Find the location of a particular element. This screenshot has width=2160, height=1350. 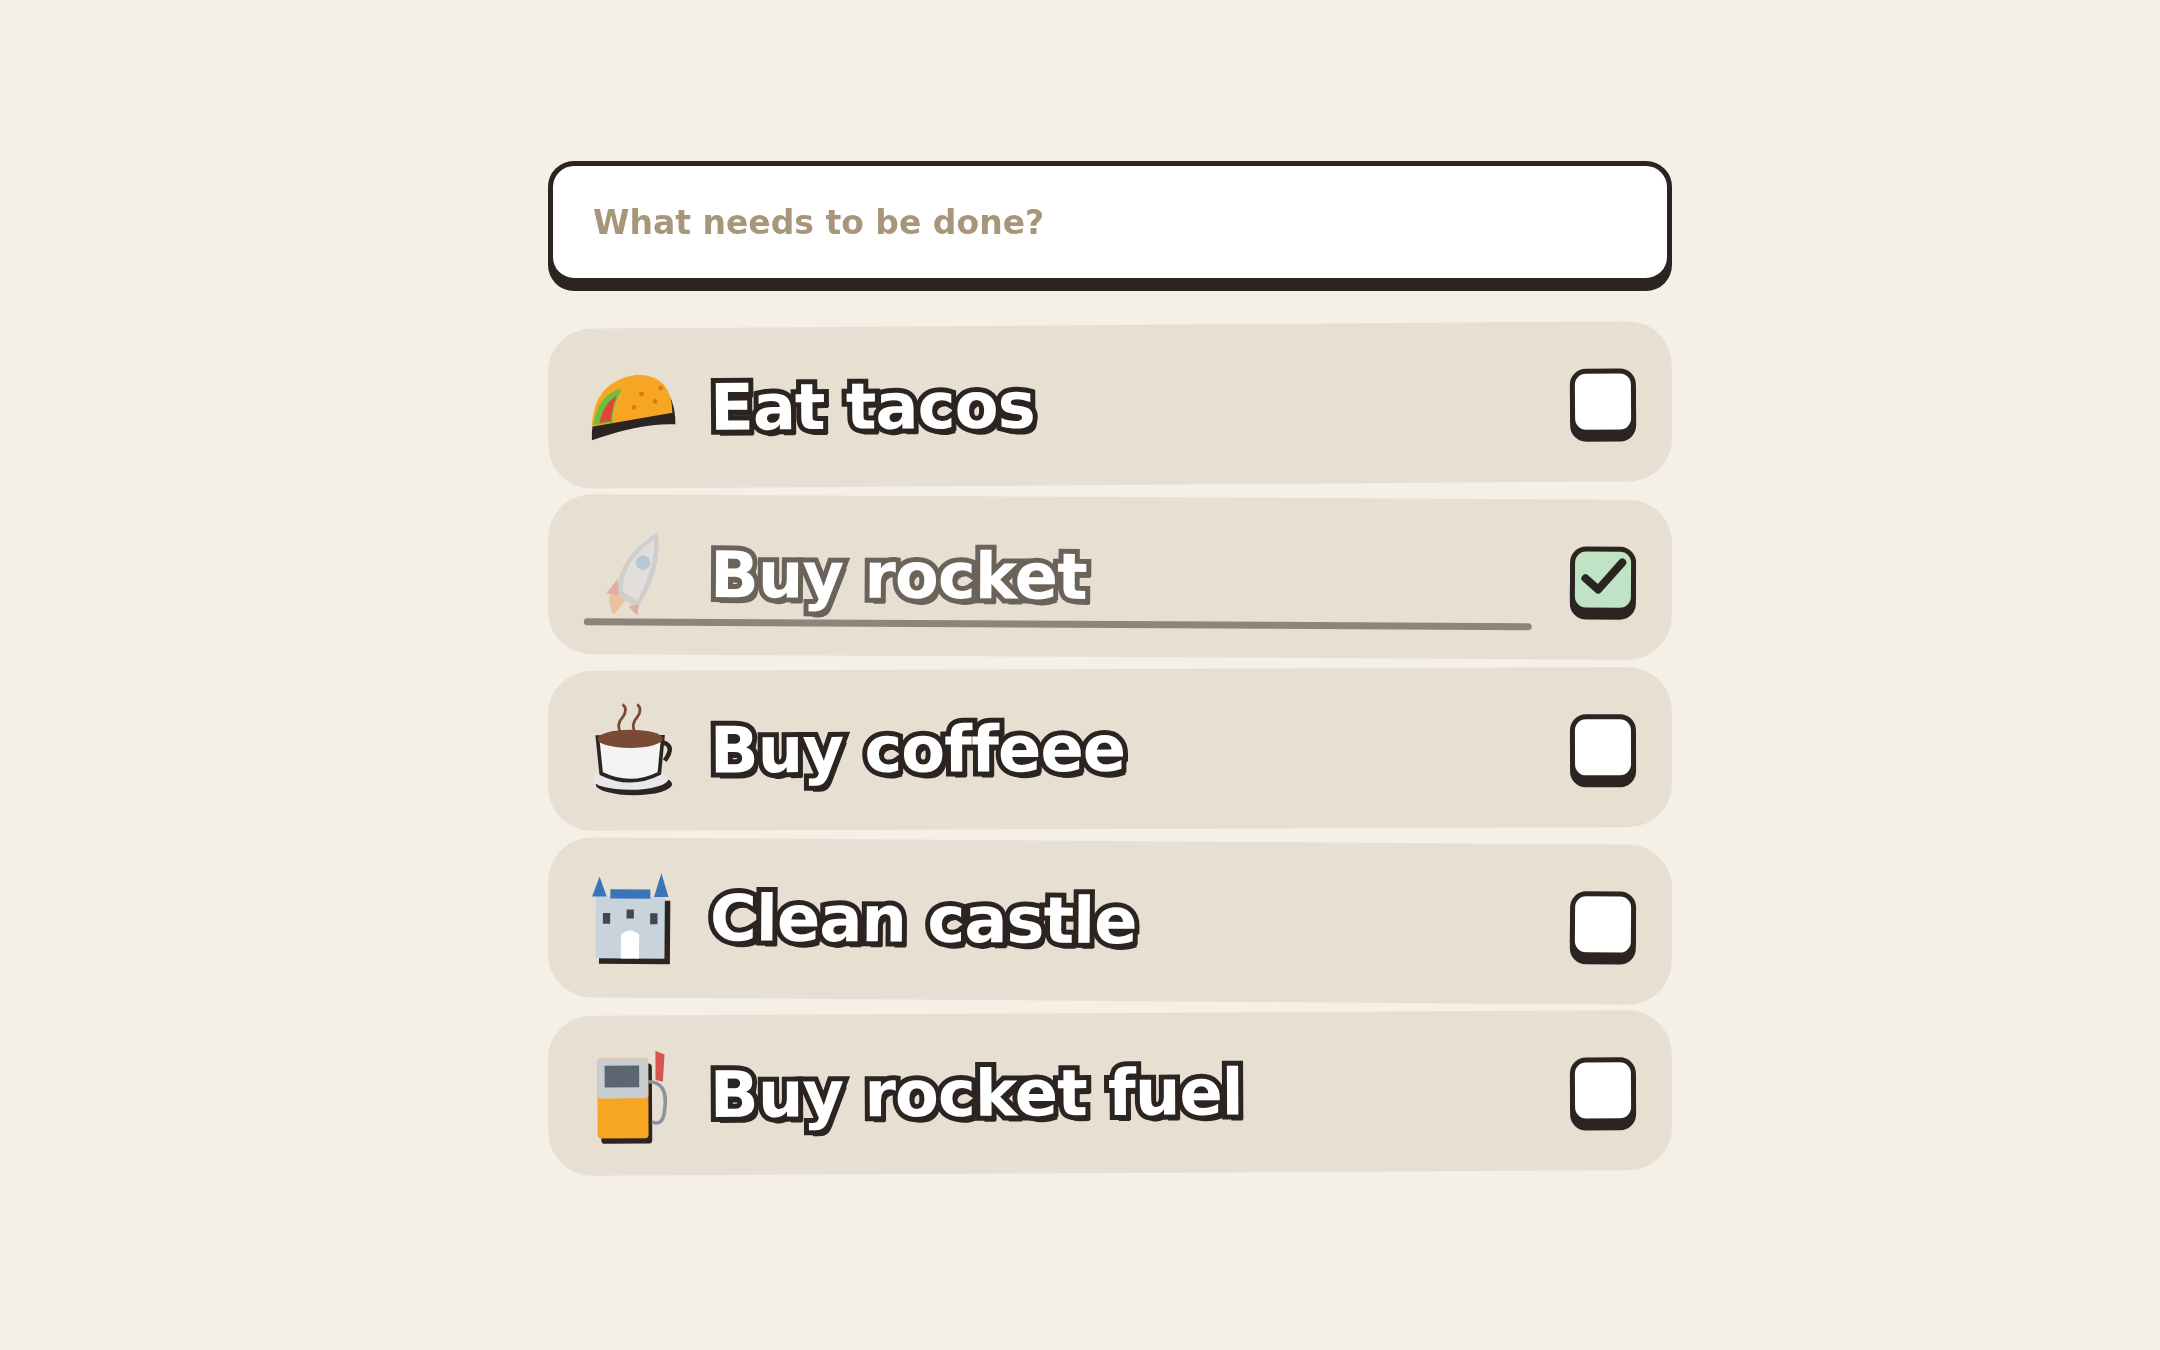

todo-item: Buy rocket is located at coordinates (1110, 577).